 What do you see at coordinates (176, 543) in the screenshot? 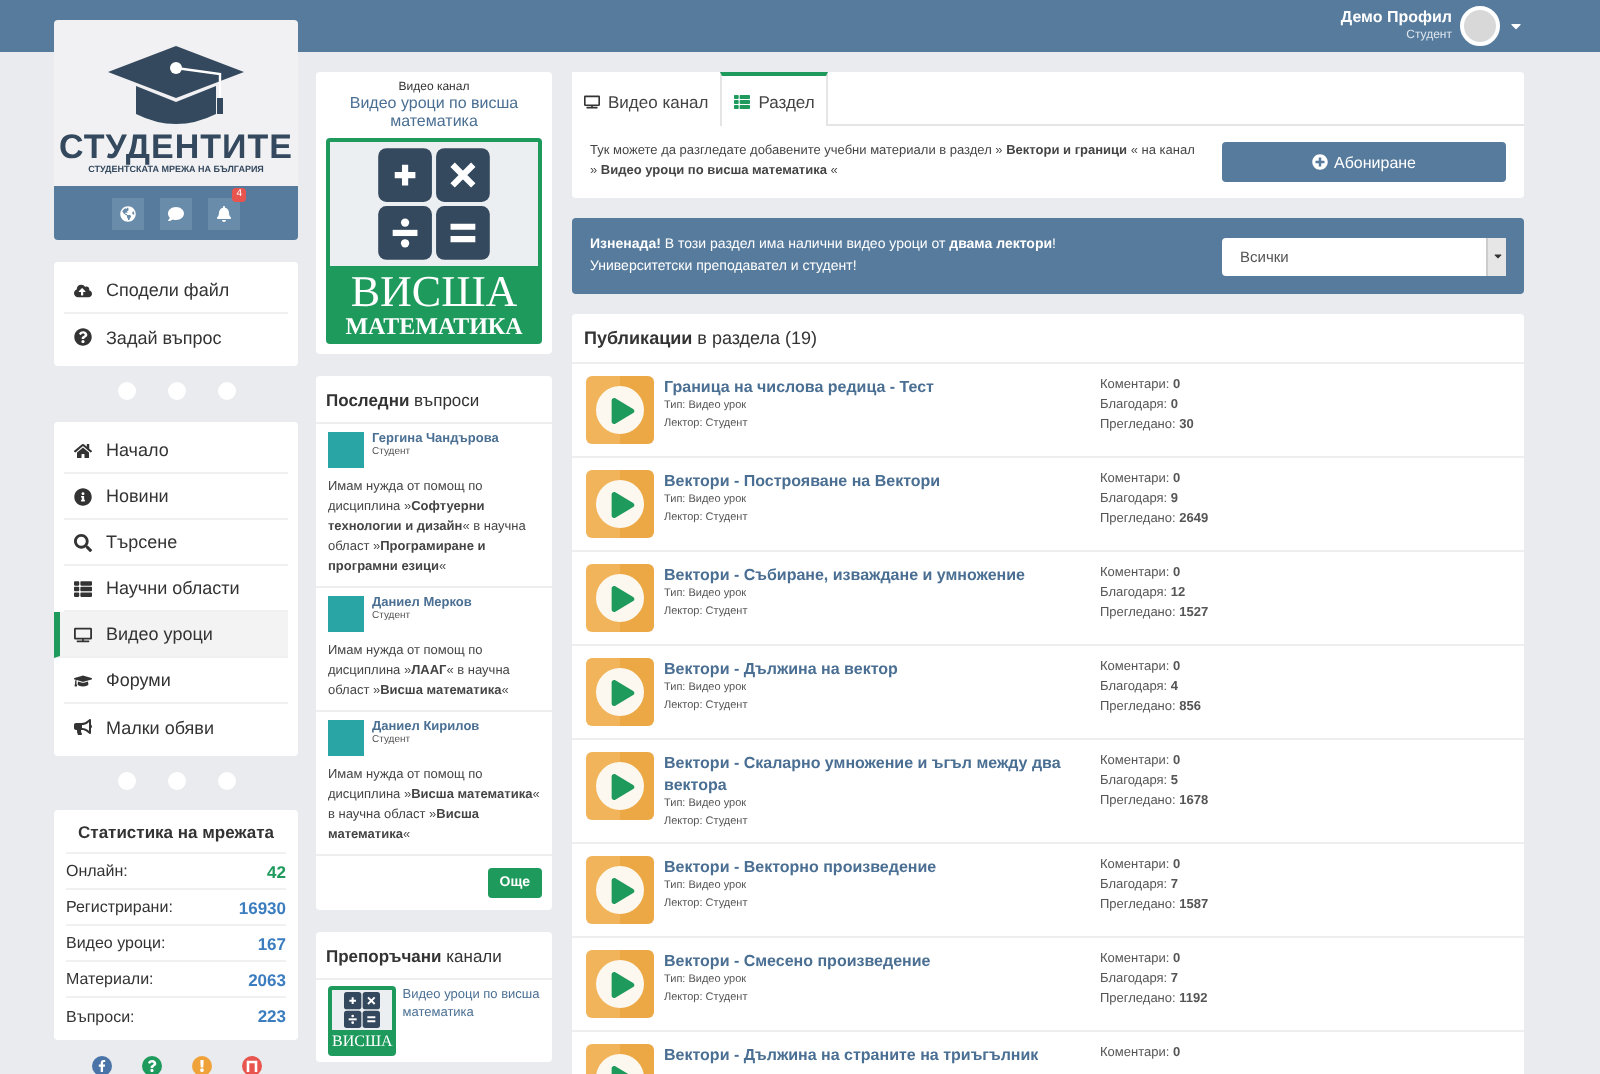
I see `nav-item: Търсене` at bounding box center [176, 543].